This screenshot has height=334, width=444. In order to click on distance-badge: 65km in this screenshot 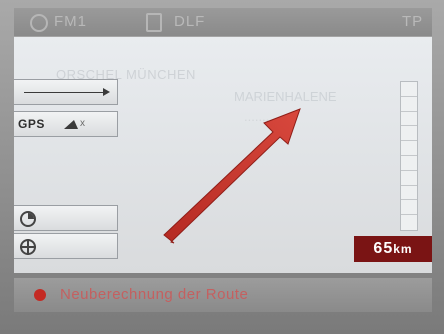, I will do `click(393, 249)`.